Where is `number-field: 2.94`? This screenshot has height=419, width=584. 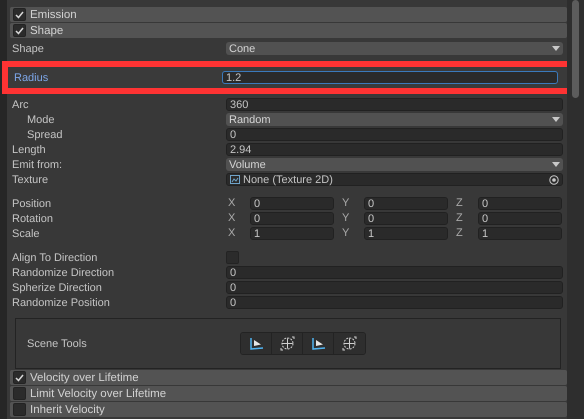 number-field: 2.94 is located at coordinates (394, 149).